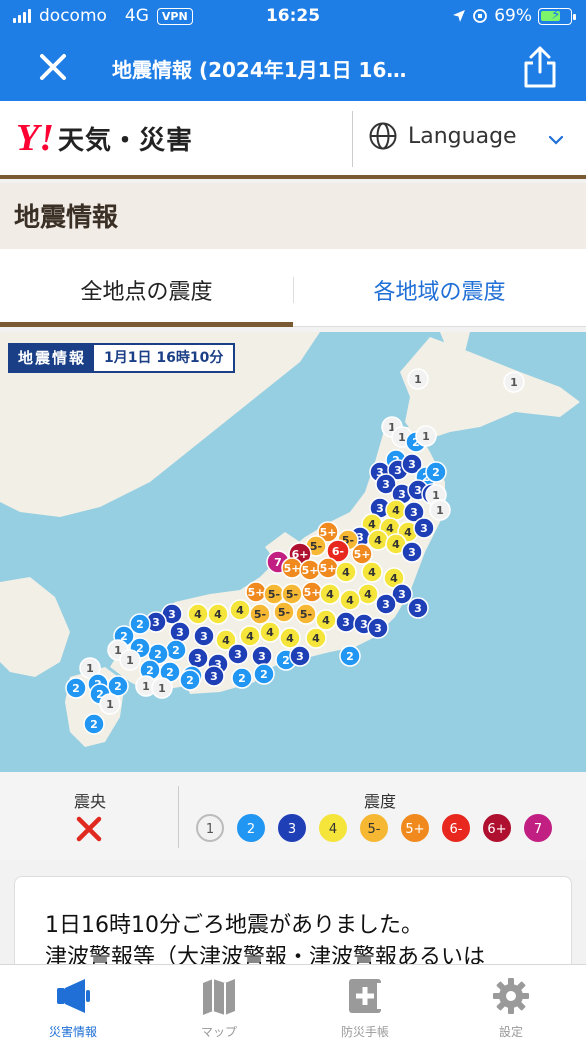  What do you see at coordinates (73, 996) in the screenshot?
I see `megaphone-icon` at bounding box center [73, 996].